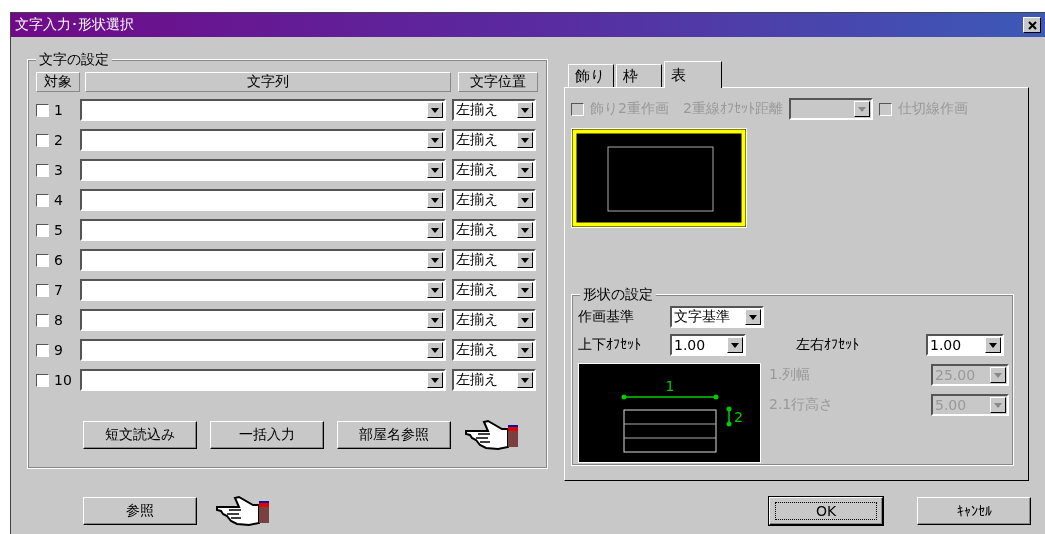 Image resolution: width=1045 pixels, height=534 pixels. I want to click on row-number: 3, so click(58, 170).